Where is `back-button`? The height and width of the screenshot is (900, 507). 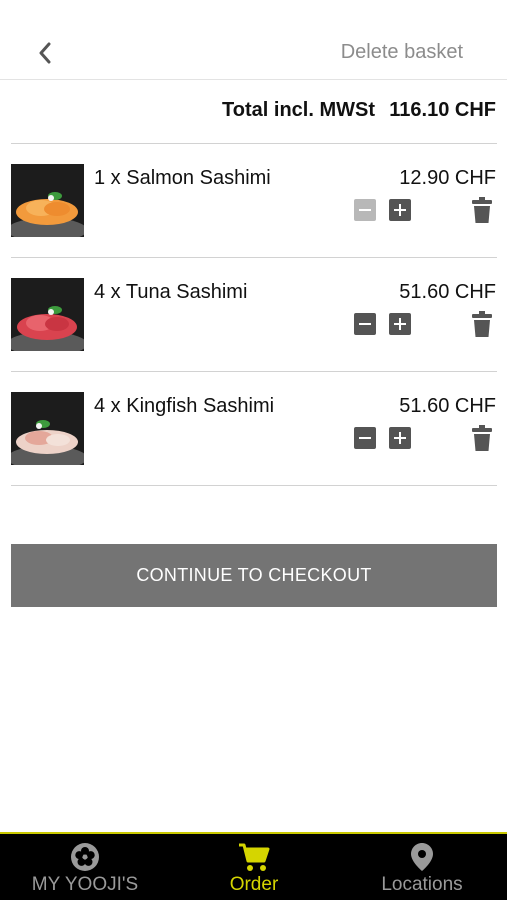
back-button is located at coordinates (45, 53).